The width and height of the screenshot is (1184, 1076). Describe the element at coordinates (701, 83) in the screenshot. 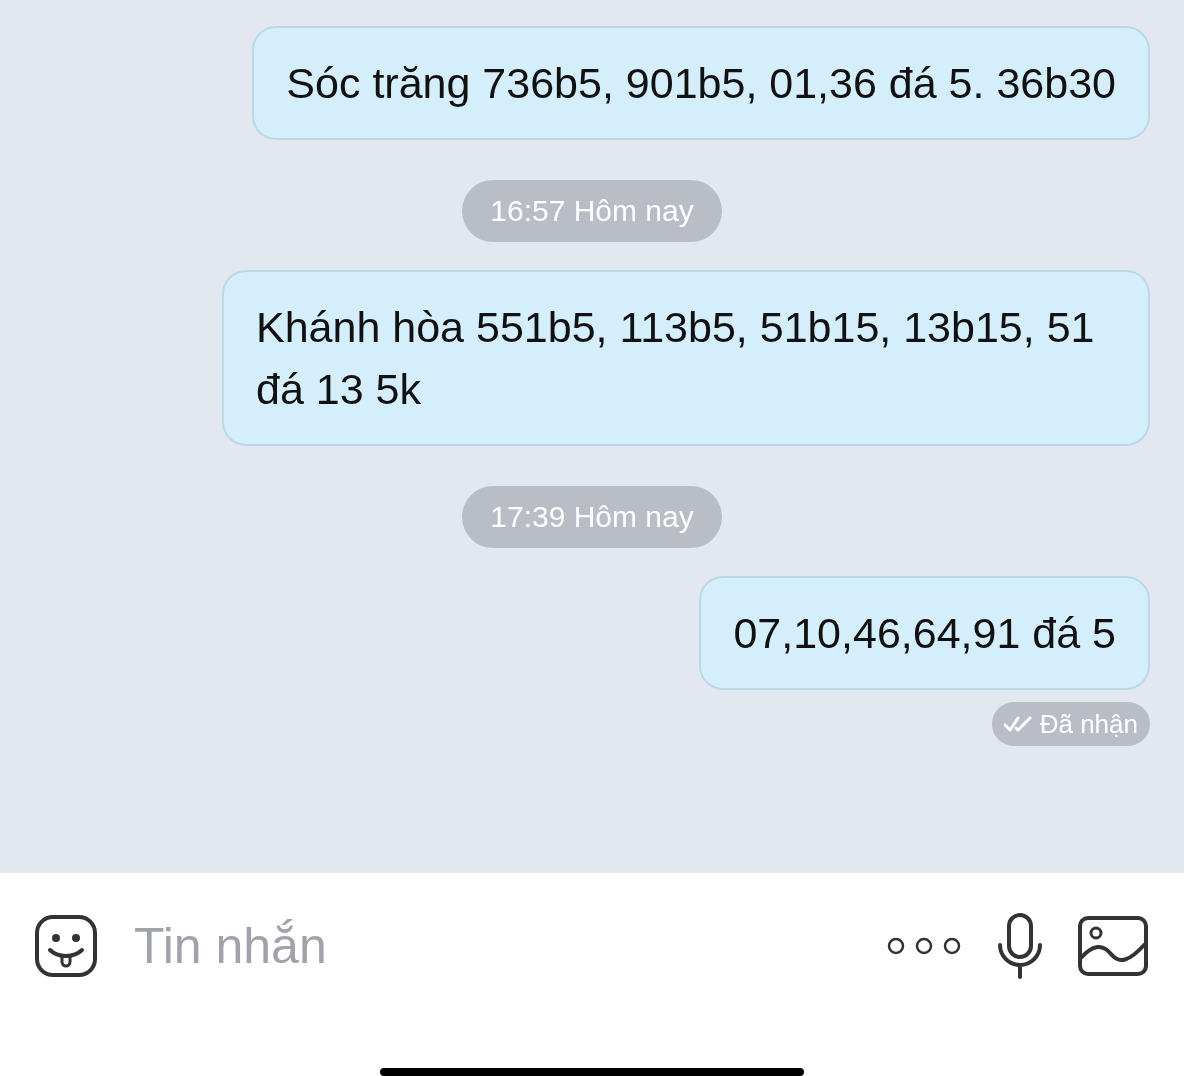

I see `message-bubble: Sóc trăng 736b5, 901b5, 01,36 đá 5. 36b30` at that location.